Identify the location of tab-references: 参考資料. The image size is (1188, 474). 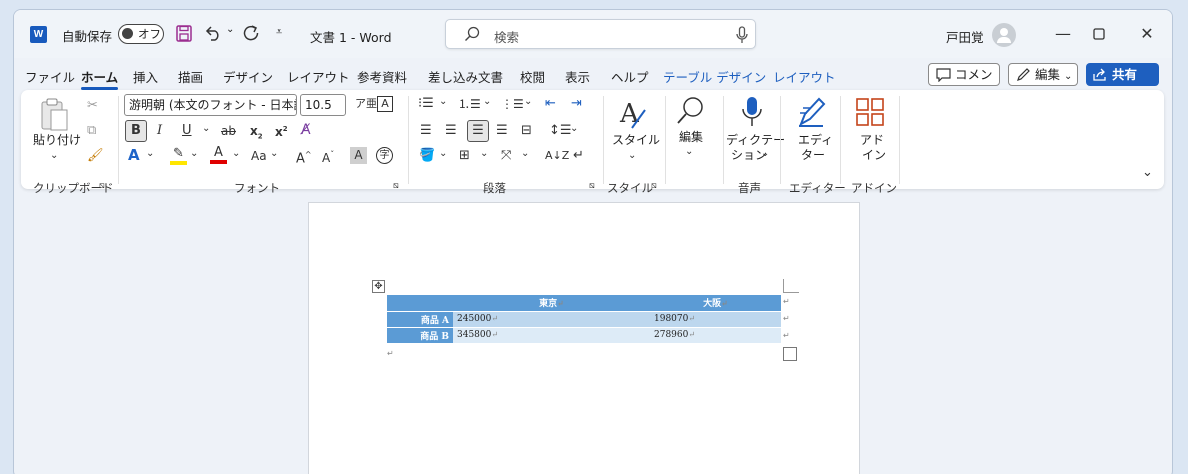
(382, 76).